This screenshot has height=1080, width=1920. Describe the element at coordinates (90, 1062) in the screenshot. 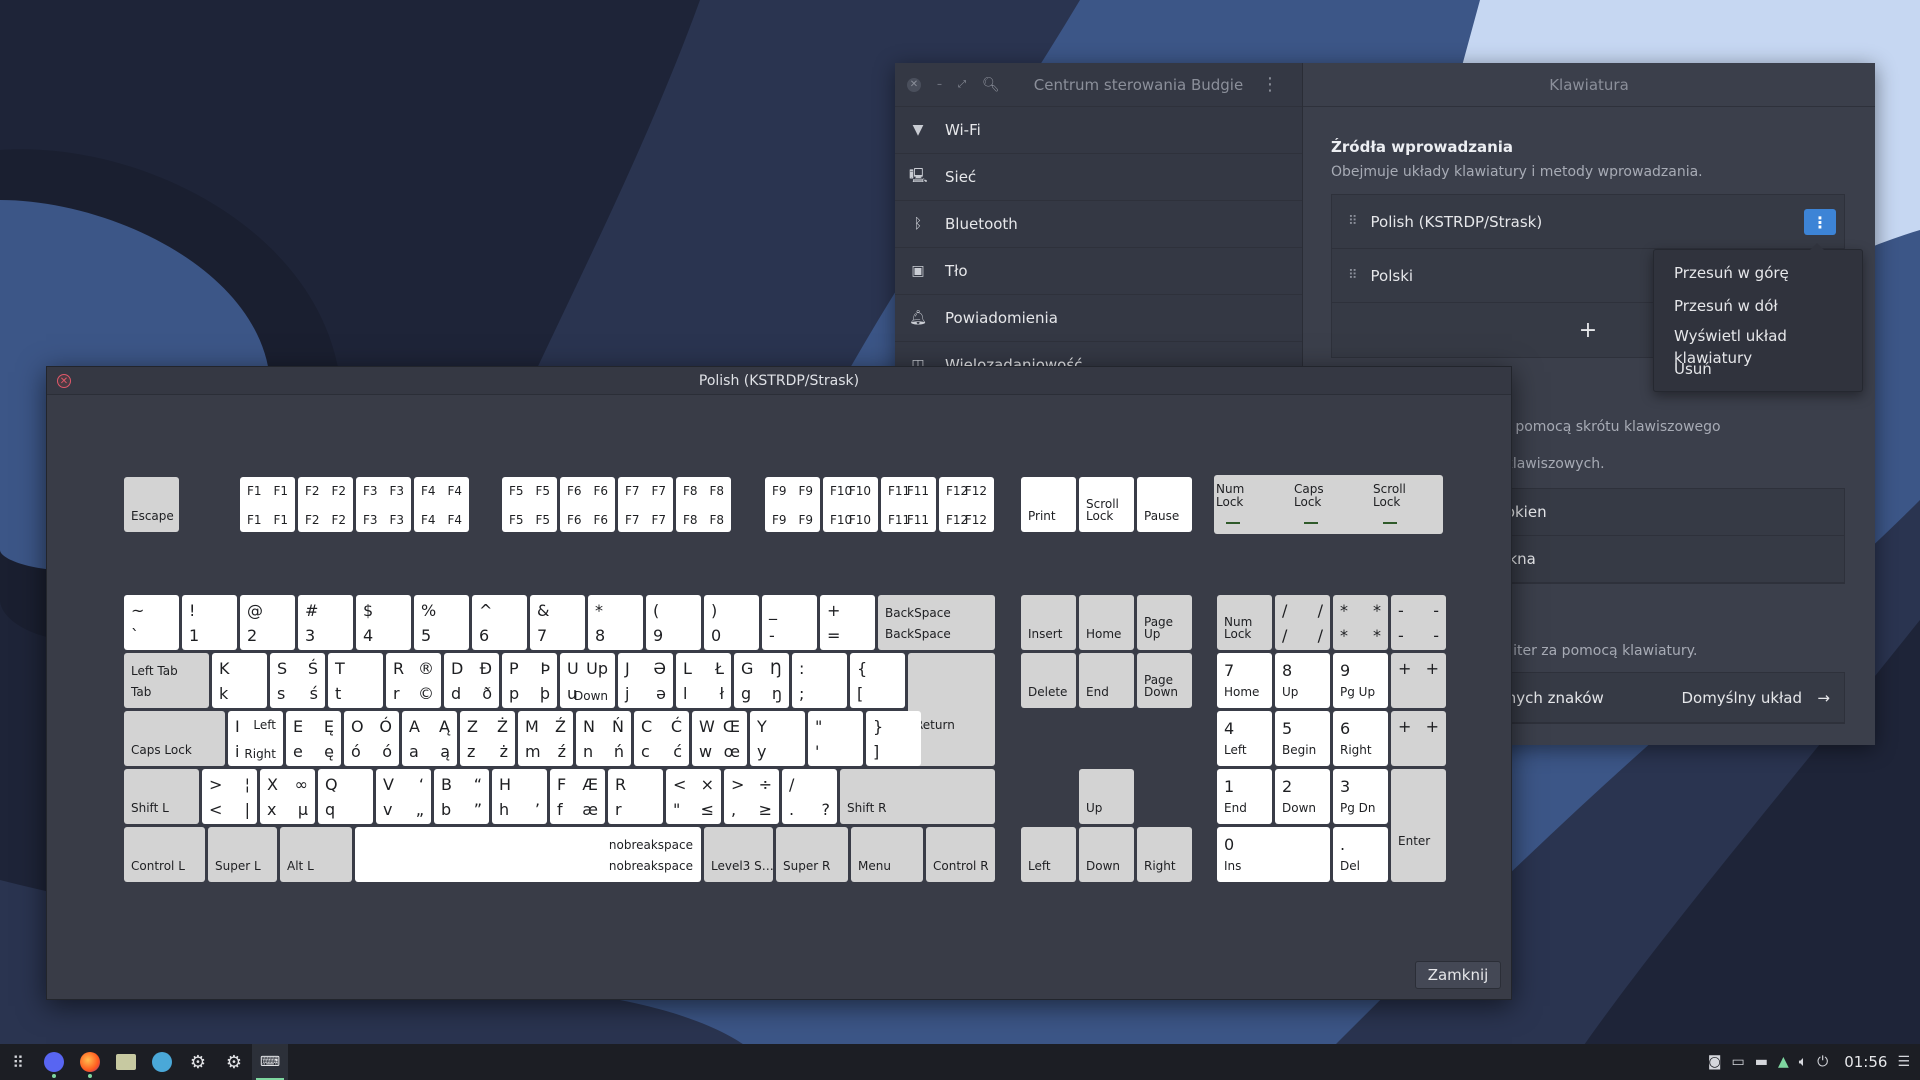

I see `firefox-icon` at that location.